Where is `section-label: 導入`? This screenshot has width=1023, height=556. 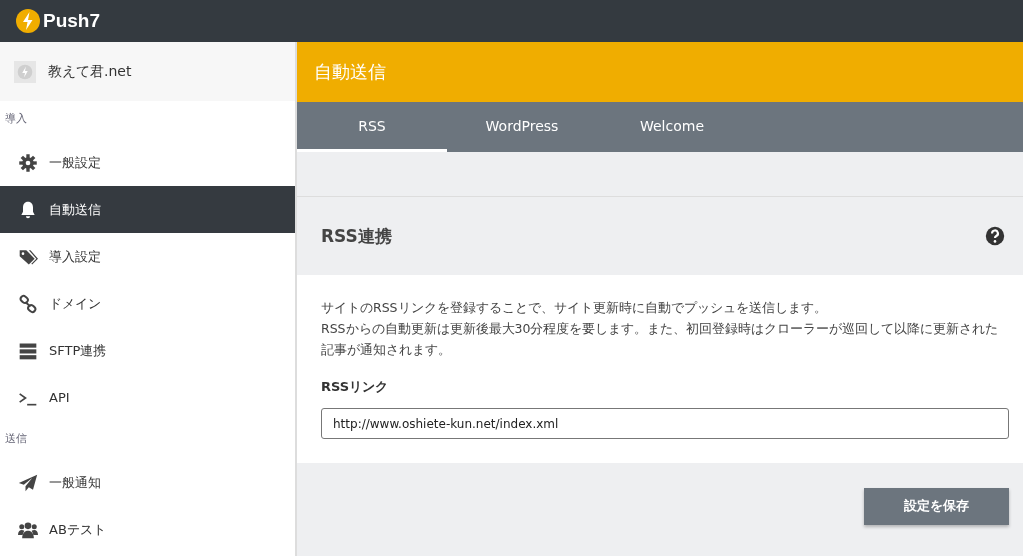 section-label: 導入 is located at coordinates (16, 119).